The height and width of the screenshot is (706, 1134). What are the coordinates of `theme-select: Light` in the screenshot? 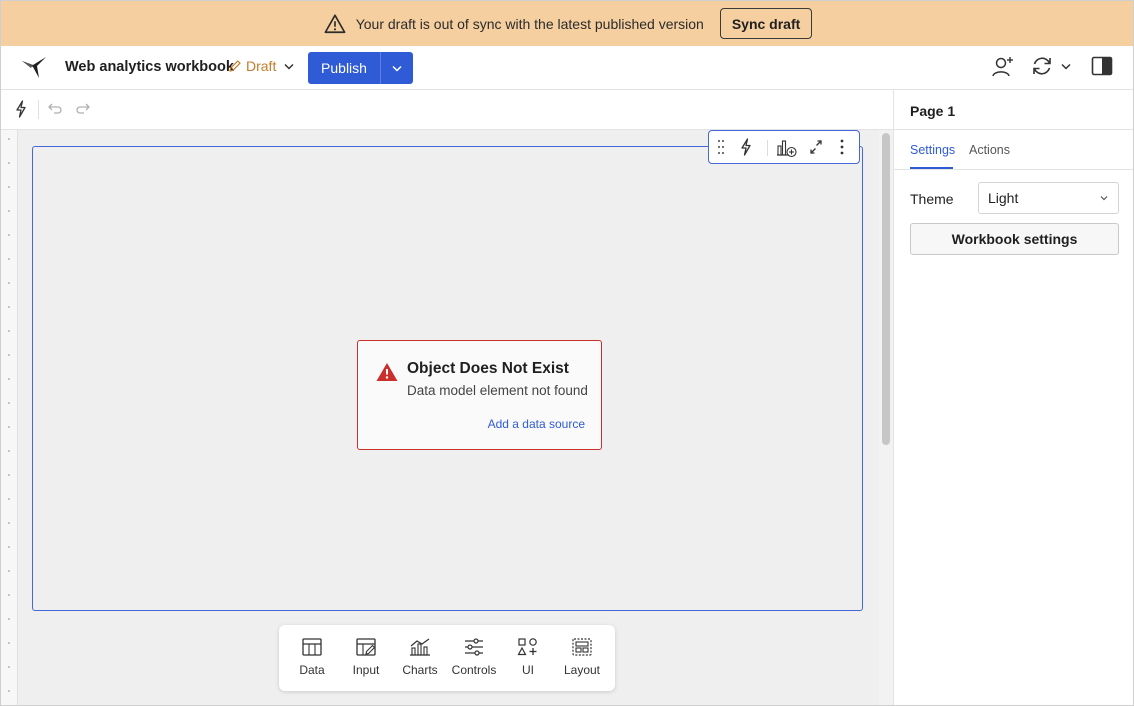 It's located at (1048, 198).